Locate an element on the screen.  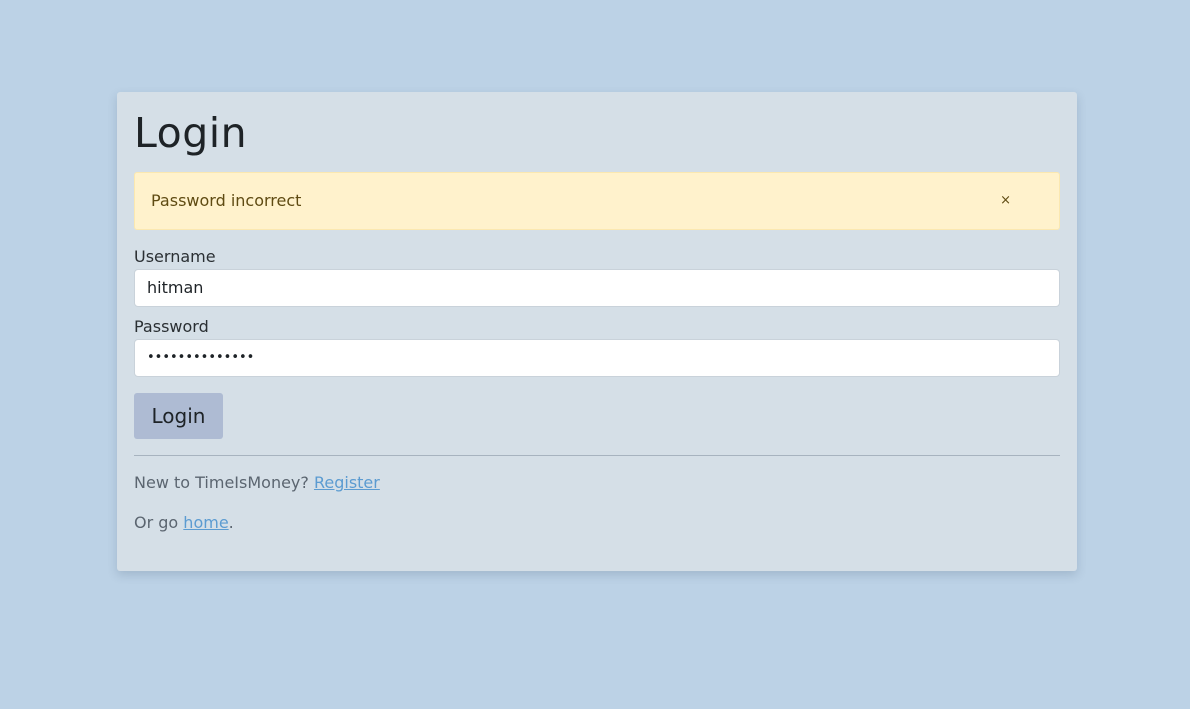
home-link: home is located at coordinates (205, 522).